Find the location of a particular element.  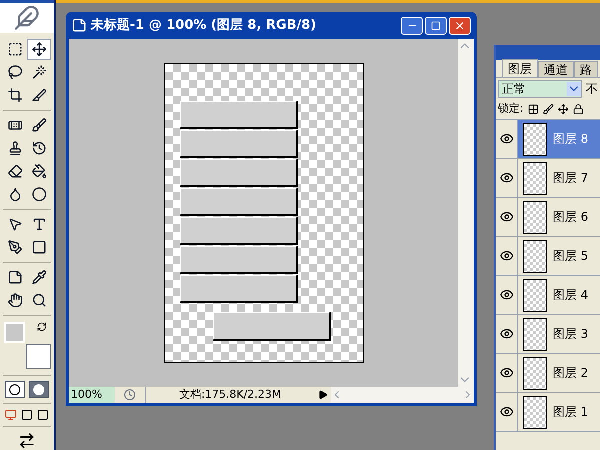

type-icon is located at coordinates (39, 224).